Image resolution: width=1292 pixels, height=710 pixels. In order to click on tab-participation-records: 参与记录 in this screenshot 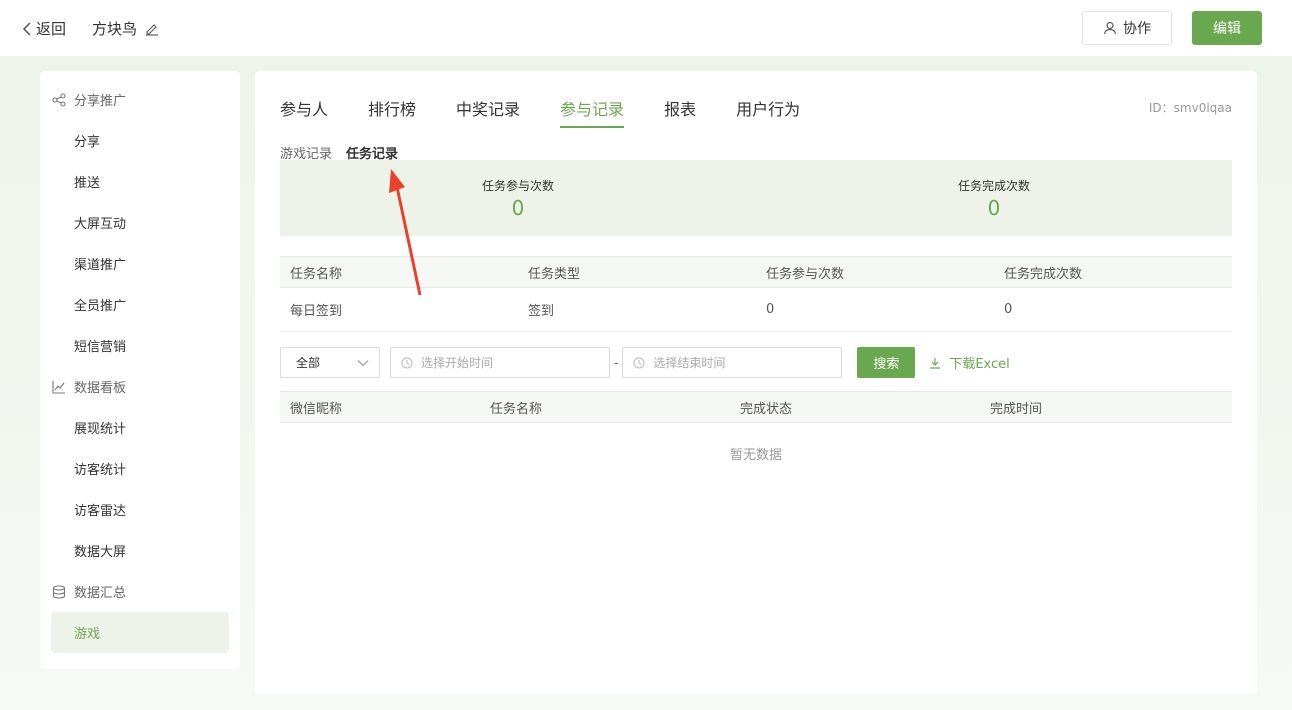, I will do `click(592, 112)`.